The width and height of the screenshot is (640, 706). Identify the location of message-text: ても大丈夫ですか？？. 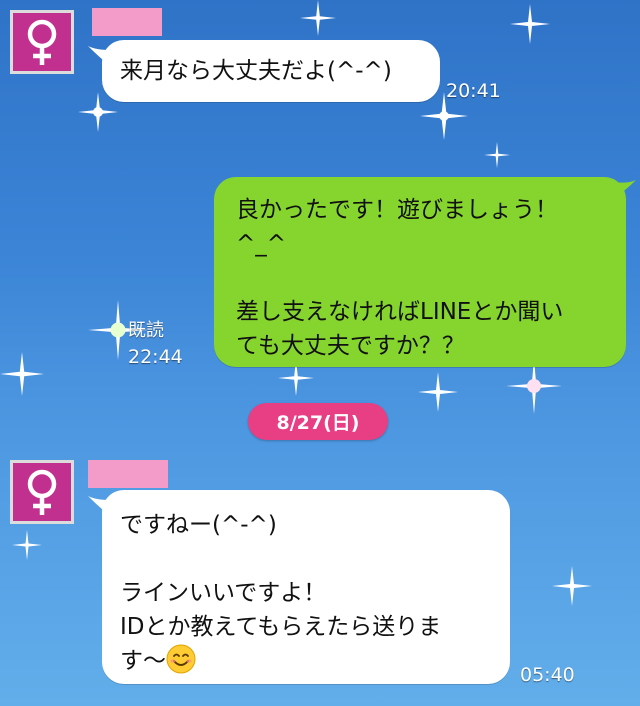
(350, 346).